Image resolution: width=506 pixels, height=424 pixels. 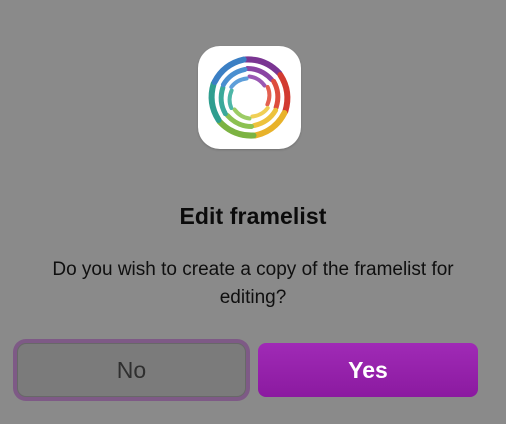 What do you see at coordinates (368, 370) in the screenshot?
I see `yes-button: Yes` at bounding box center [368, 370].